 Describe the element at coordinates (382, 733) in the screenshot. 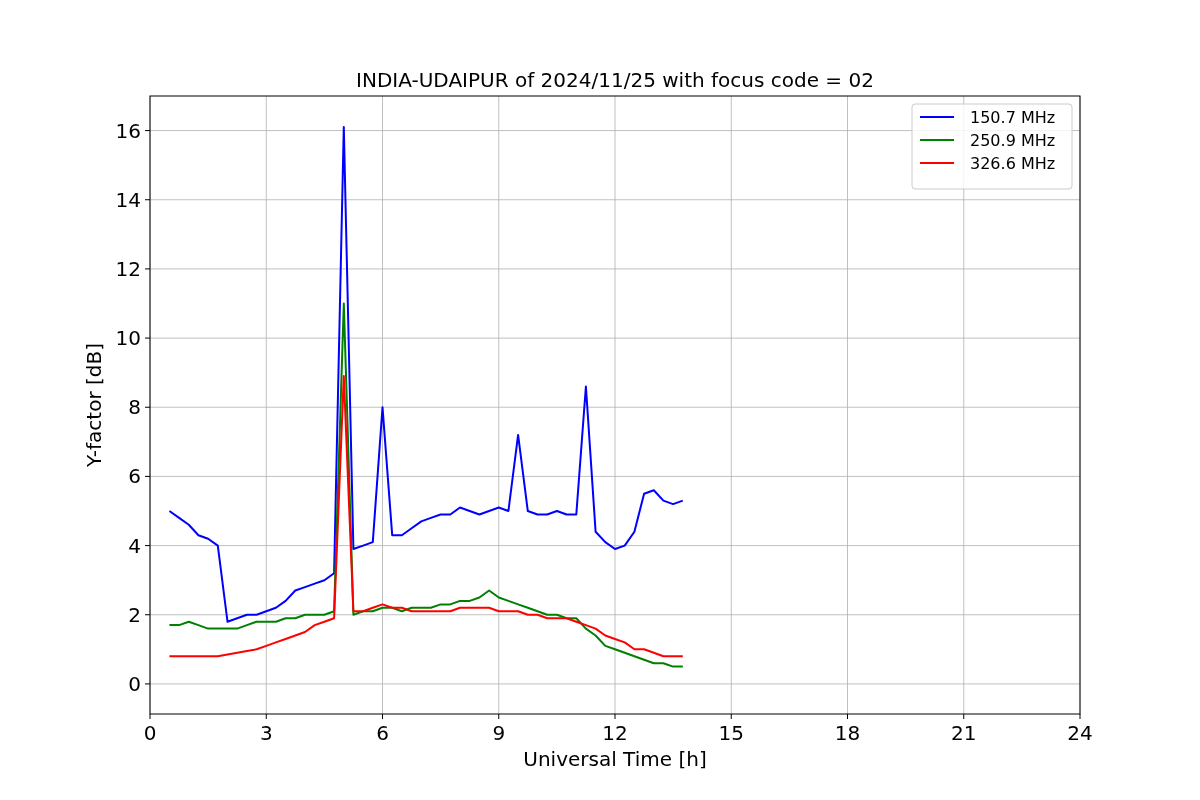

I see `x-tick-label: 6` at that location.